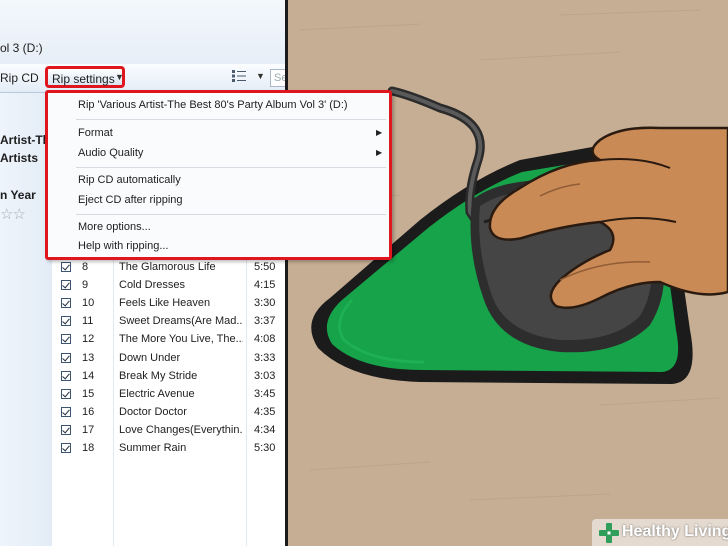 The image size is (728, 546). What do you see at coordinates (165, 303) in the screenshot?
I see `track-title: Feels Like Heaven` at bounding box center [165, 303].